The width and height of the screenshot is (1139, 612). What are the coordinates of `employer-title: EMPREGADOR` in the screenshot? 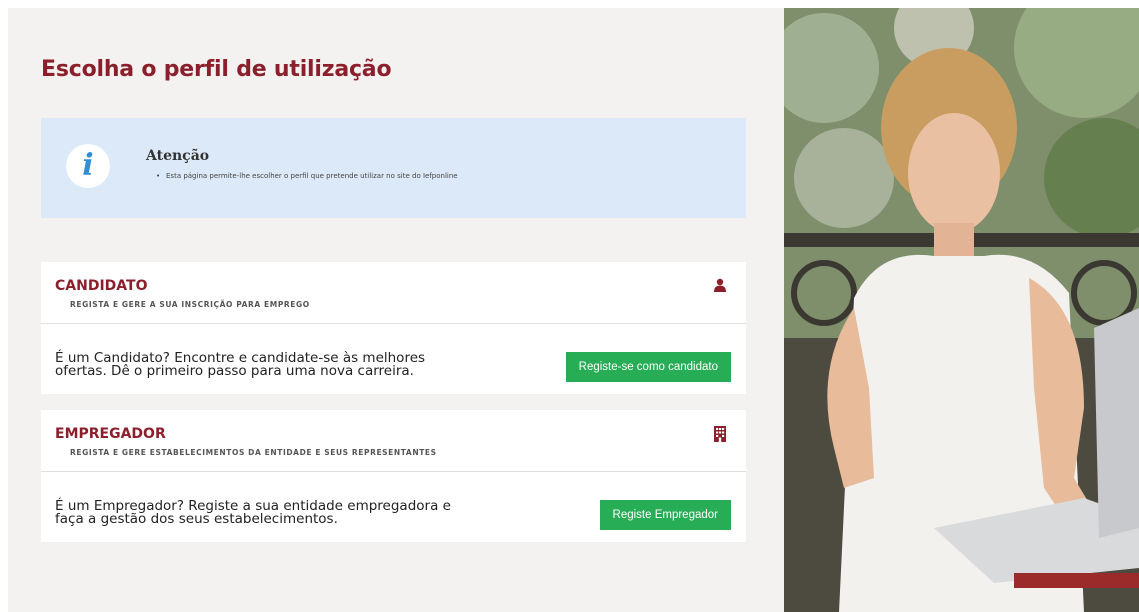 It's located at (110, 434).